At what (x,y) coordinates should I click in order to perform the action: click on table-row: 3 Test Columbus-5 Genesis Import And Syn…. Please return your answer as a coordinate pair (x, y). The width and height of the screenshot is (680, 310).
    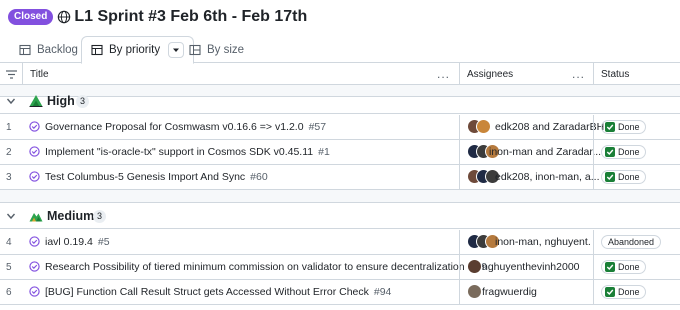
    Looking at the image, I should click on (340, 177).